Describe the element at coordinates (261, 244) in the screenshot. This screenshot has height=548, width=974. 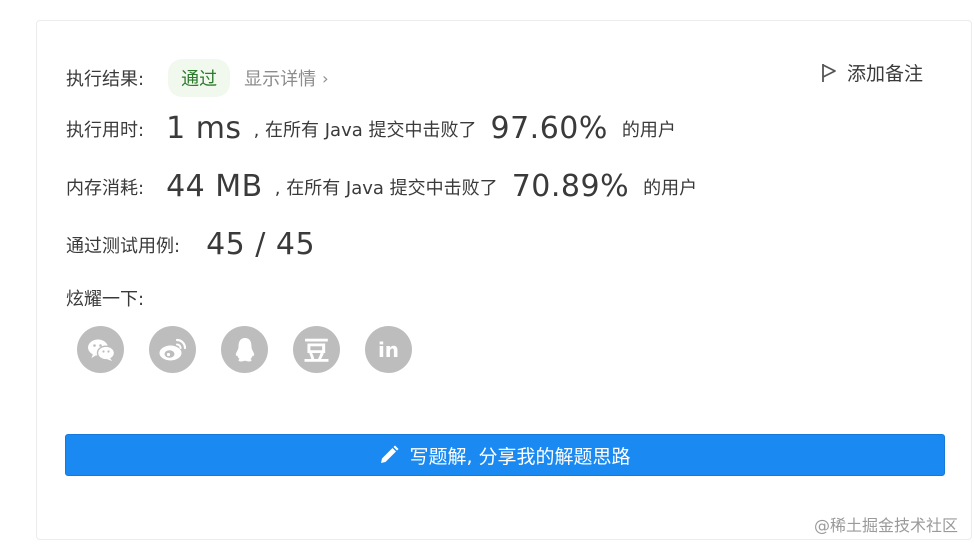
I see `tests-value: 45 / 45` at that location.